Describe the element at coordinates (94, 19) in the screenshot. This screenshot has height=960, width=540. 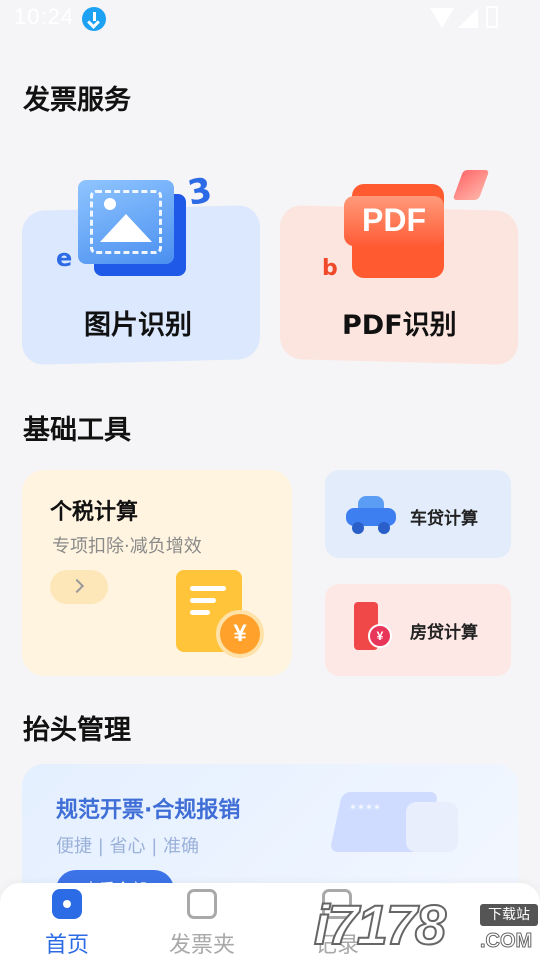
I see `download-icon` at that location.